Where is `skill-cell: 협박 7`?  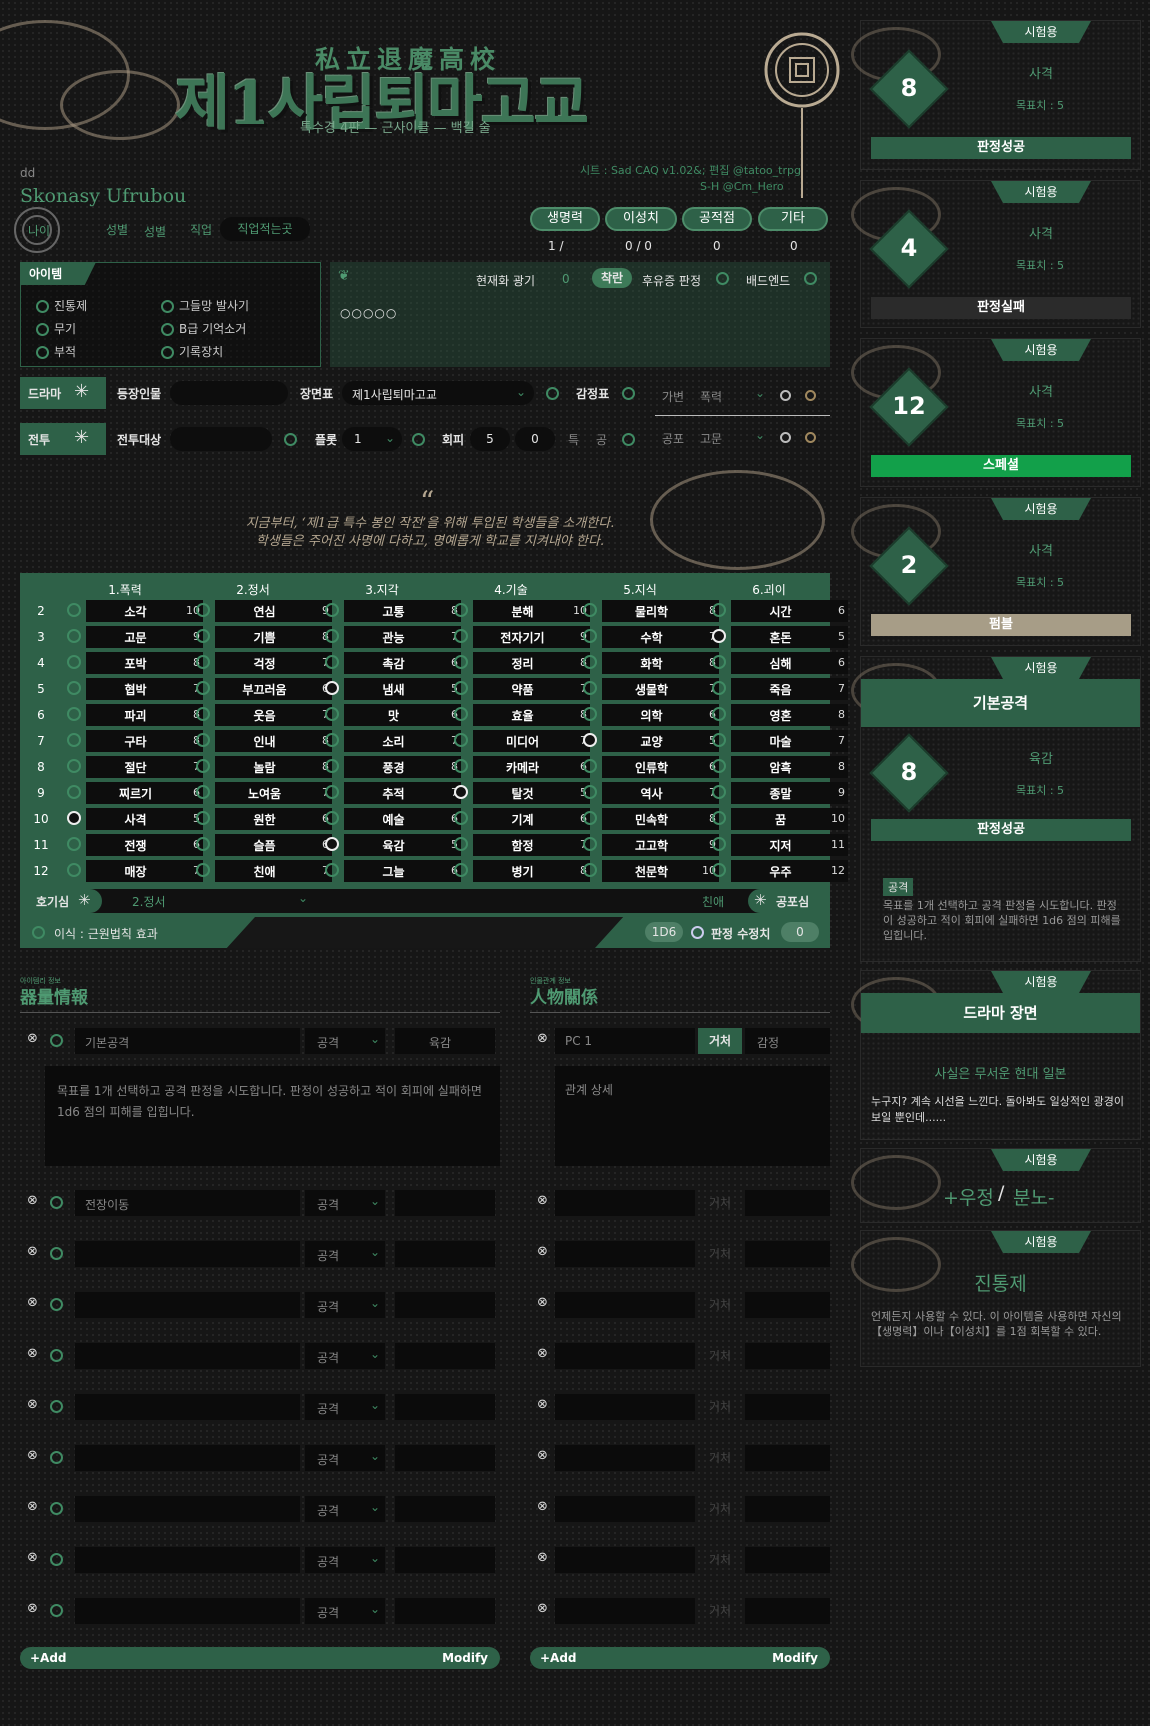
skill-cell: 협박 7 is located at coordinates (135, 689).